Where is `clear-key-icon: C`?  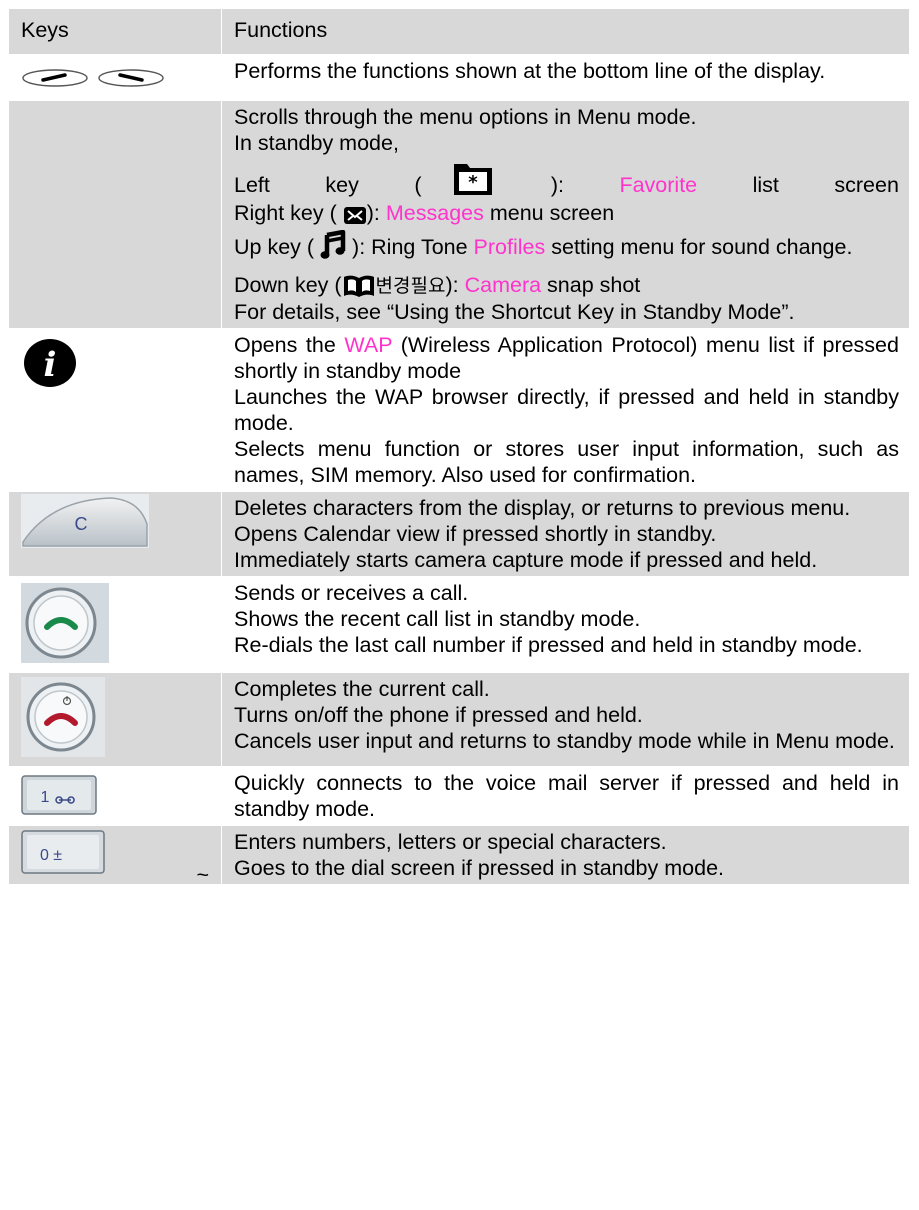 clear-key-icon: C is located at coordinates (85, 521).